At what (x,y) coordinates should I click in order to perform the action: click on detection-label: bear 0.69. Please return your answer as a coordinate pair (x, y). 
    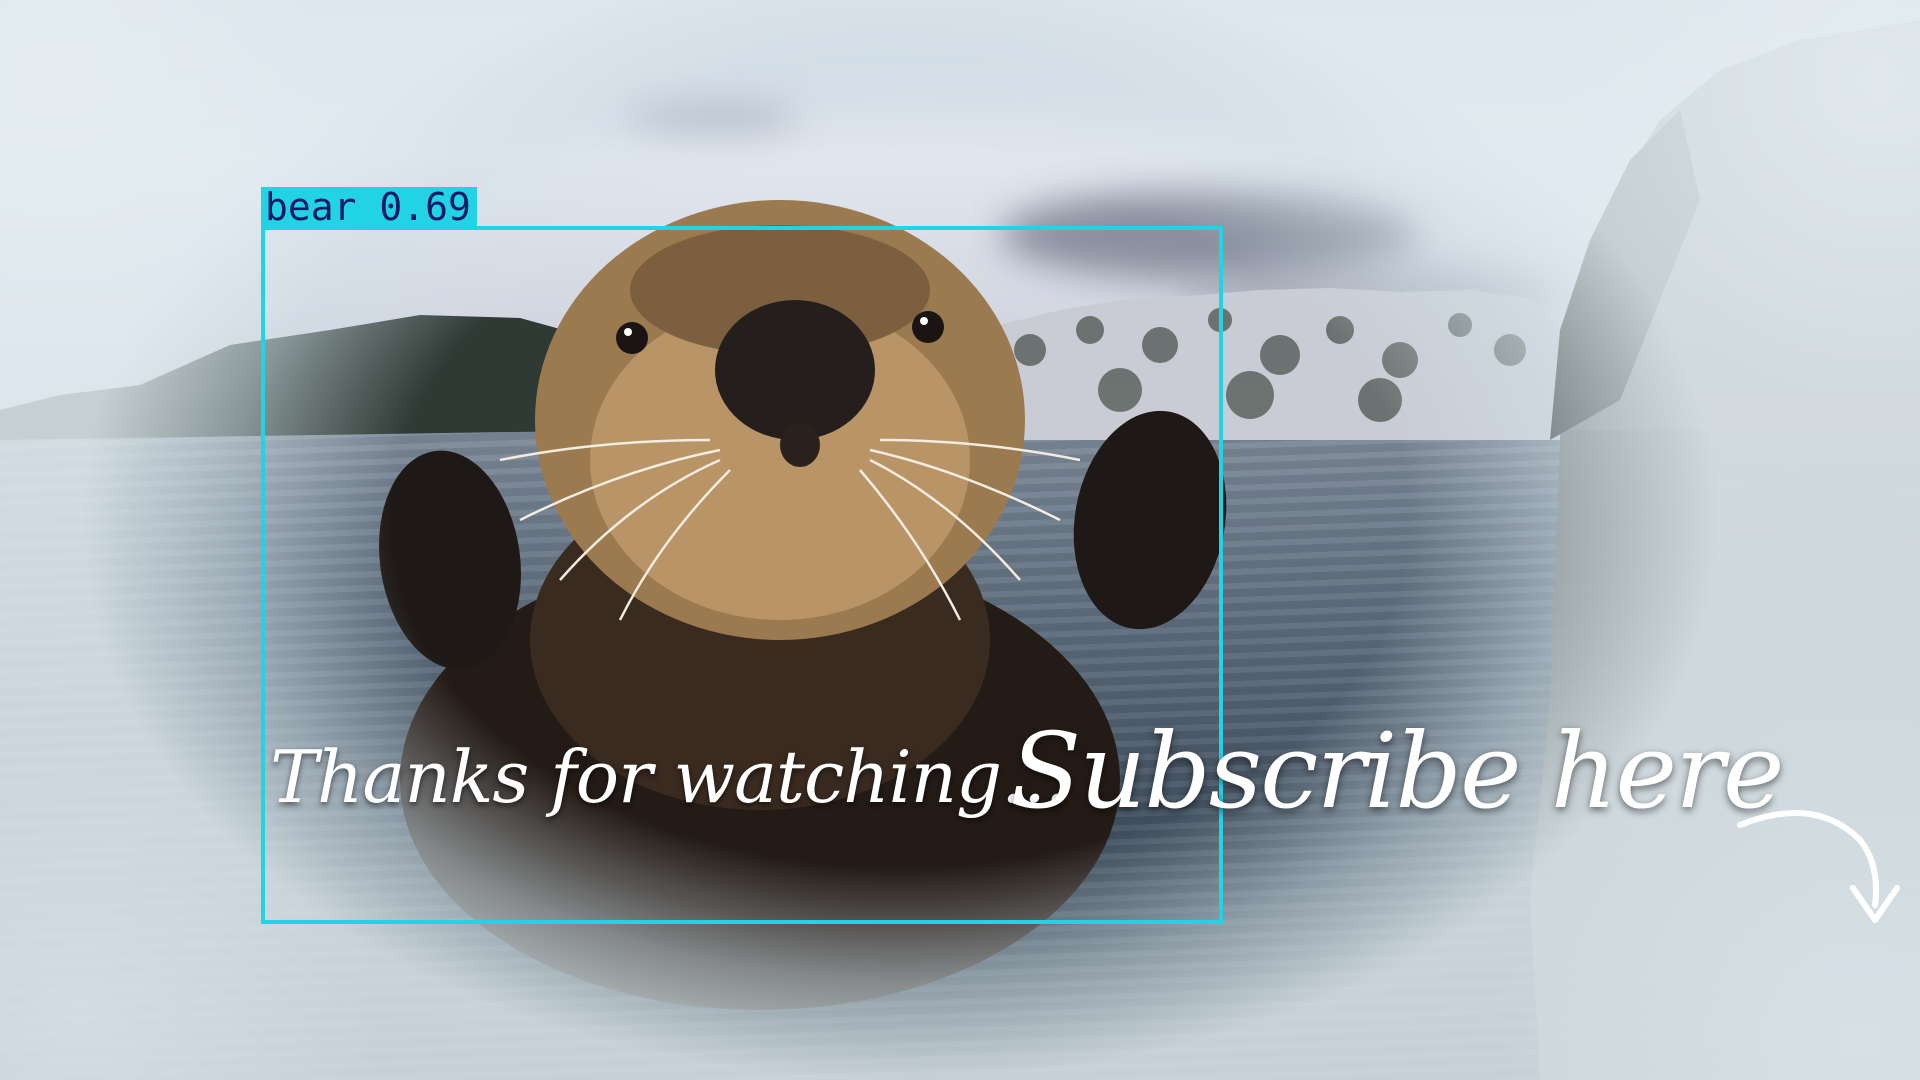
    Looking at the image, I should click on (369, 207).